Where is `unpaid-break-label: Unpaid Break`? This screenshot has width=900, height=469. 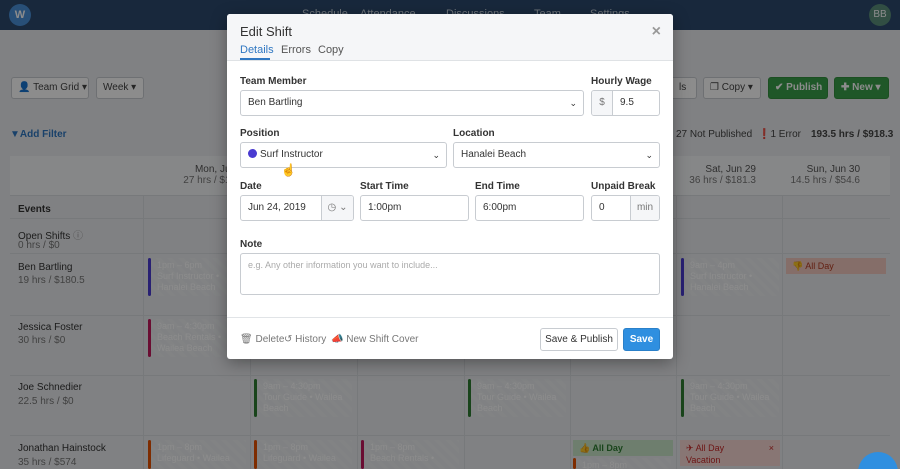 unpaid-break-label: Unpaid Break is located at coordinates (623, 186).